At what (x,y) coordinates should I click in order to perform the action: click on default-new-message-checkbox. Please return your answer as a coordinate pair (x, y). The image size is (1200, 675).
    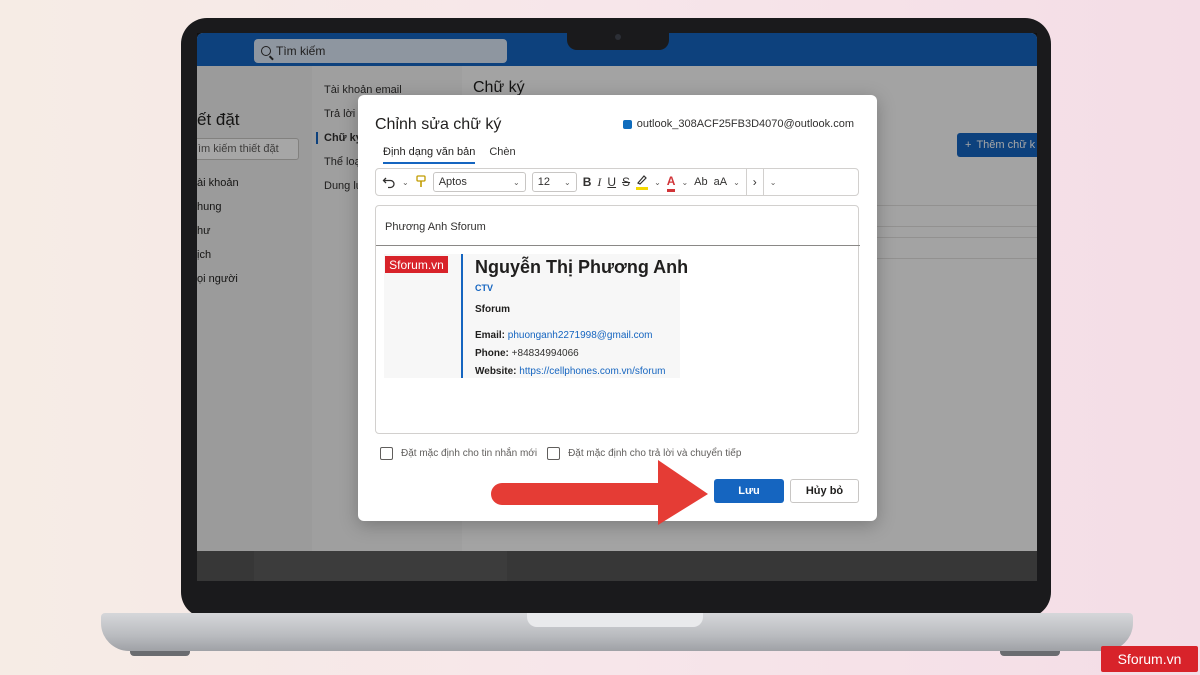
    Looking at the image, I should click on (386, 453).